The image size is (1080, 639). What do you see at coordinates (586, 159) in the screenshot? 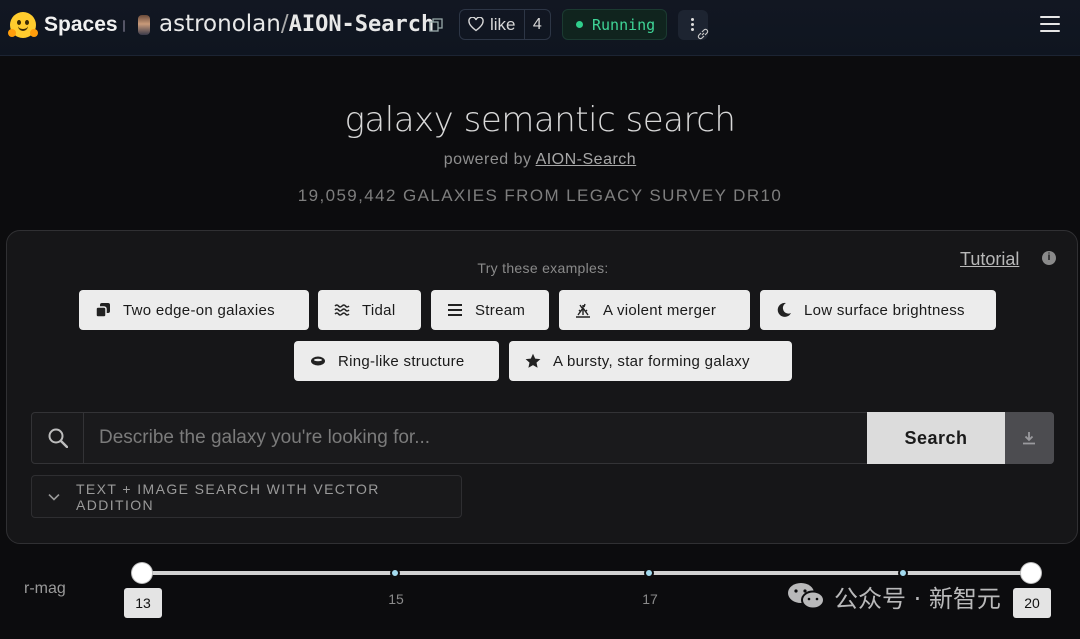
I see `aion-search-link: AION-Search` at bounding box center [586, 159].